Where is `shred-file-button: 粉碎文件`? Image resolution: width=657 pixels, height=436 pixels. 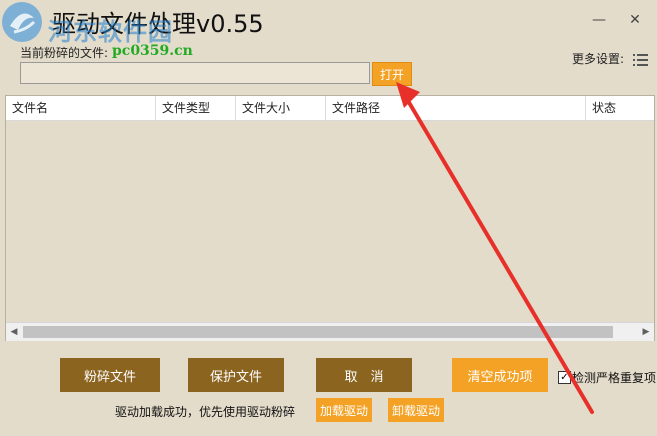 shred-file-button: 粉碎文件 is located at coordinates (110, 375).